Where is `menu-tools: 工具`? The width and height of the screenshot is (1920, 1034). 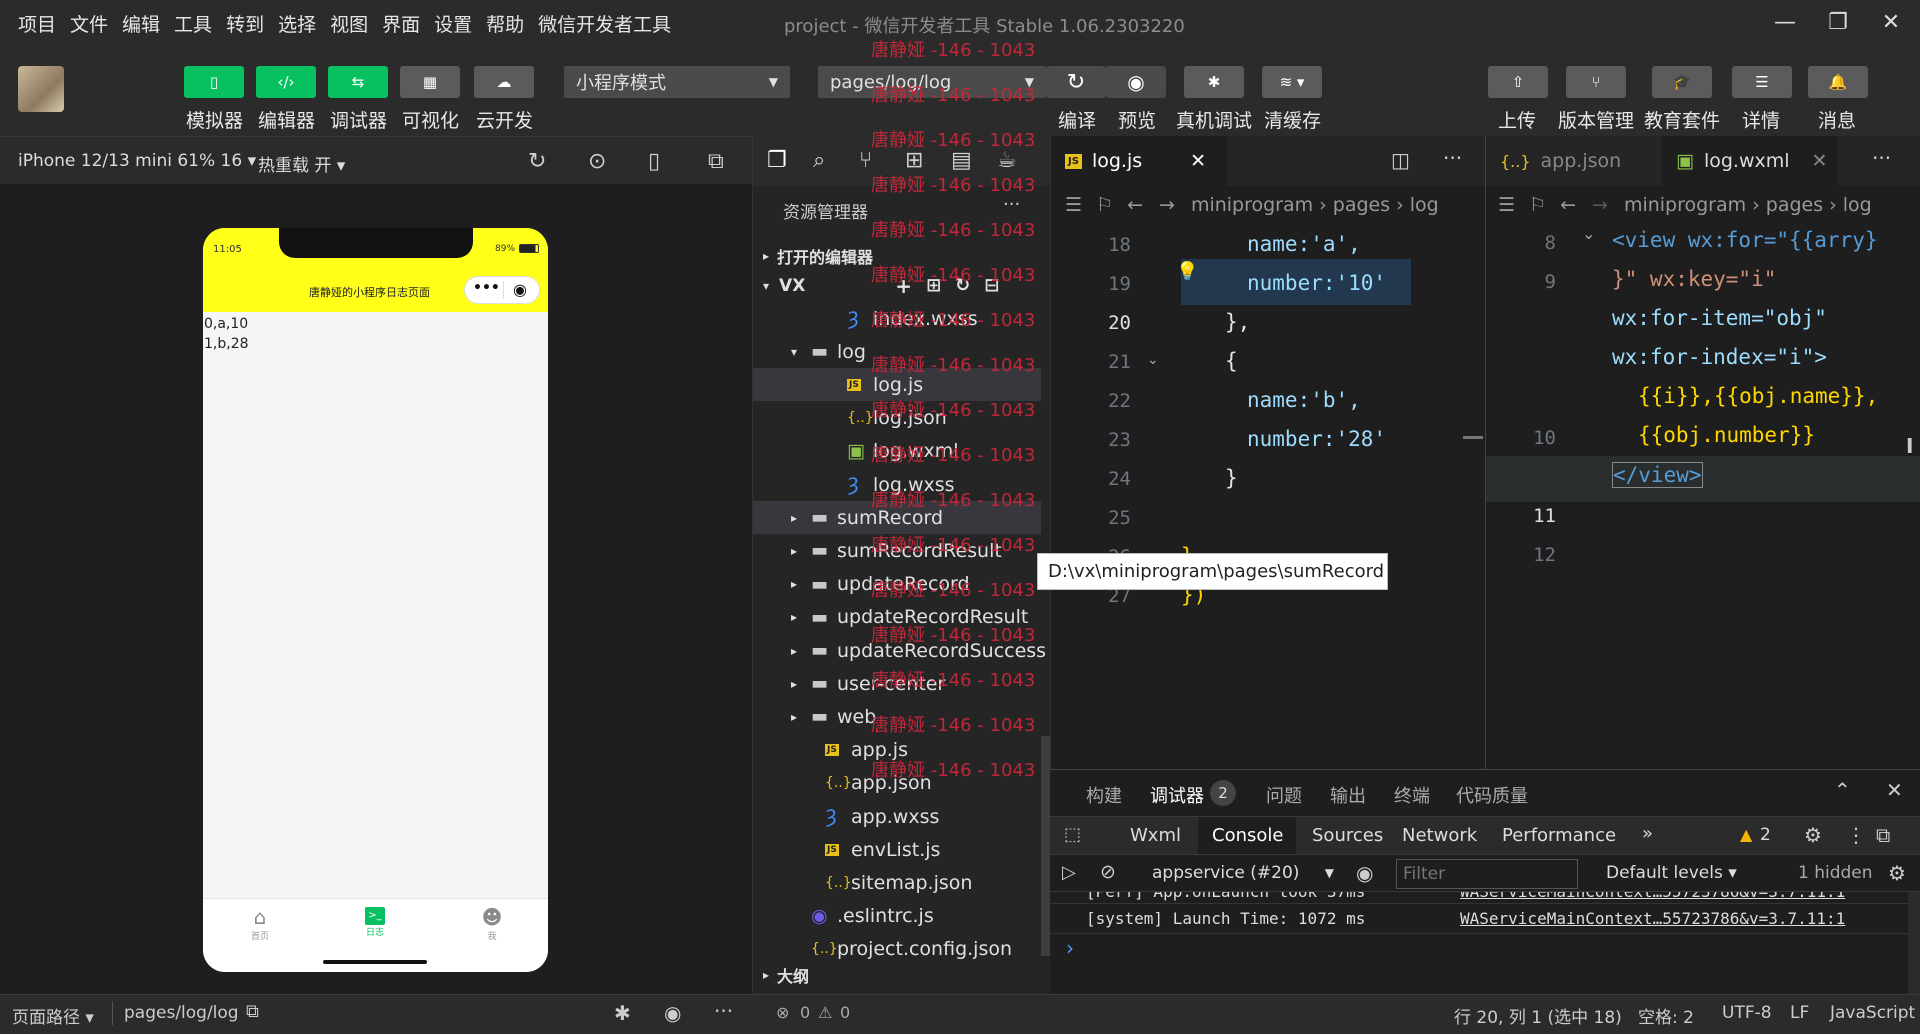
menu-tools: 工具 is located at coordinates (193, 23).